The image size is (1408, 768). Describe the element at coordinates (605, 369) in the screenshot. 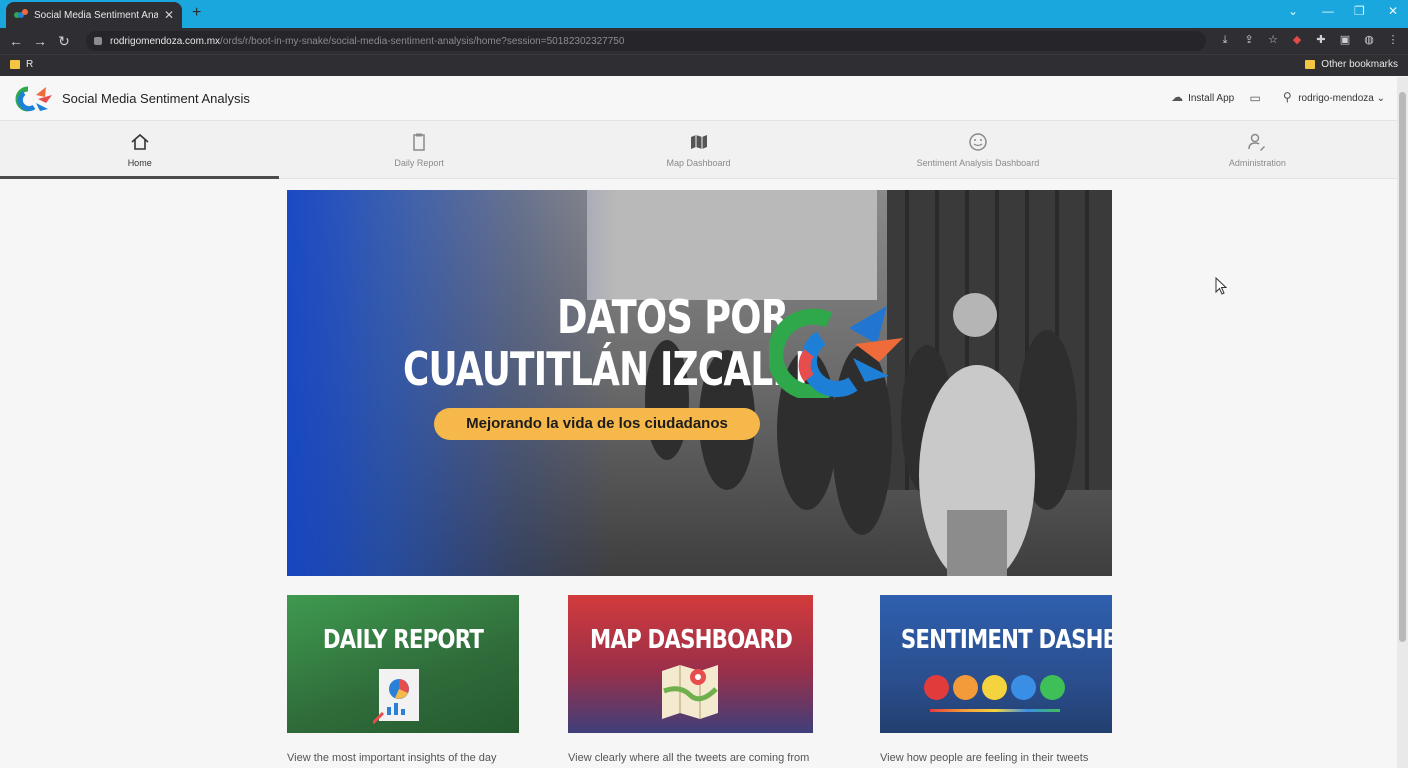

I see `hero-title-line2: CUAUTITLÁN IZCALLI` at that location.